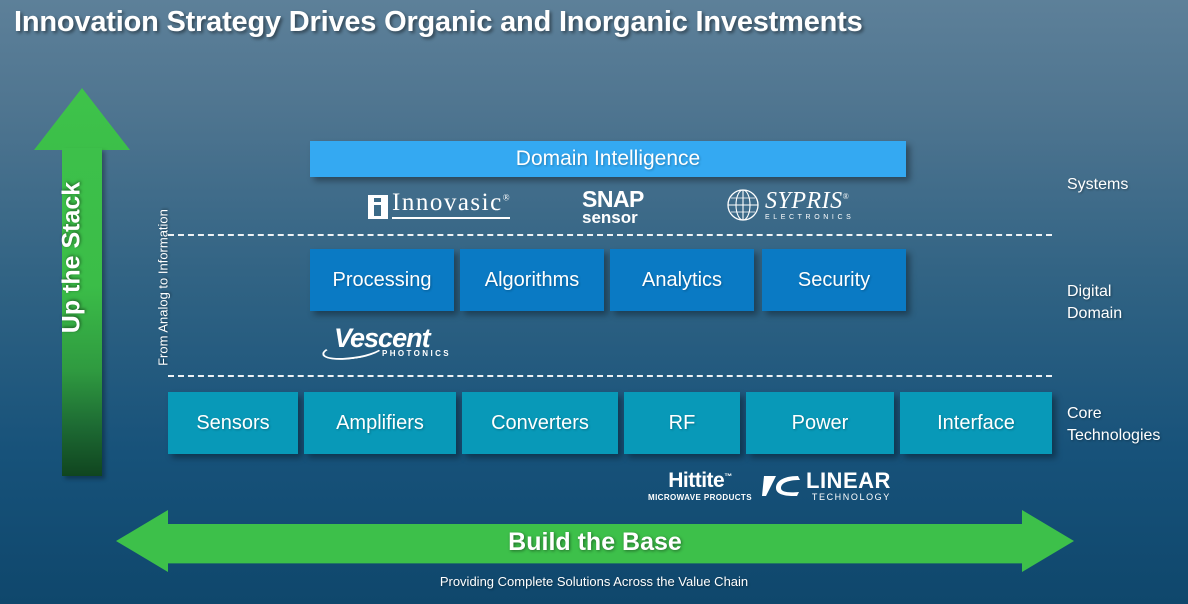 The width and height of the screenshot is (1188, 604). What do you see at coordinates (700, 480) in the screenshot?
I see `hittite-wordmark: Hittite™` at bounding box center [700, 480].